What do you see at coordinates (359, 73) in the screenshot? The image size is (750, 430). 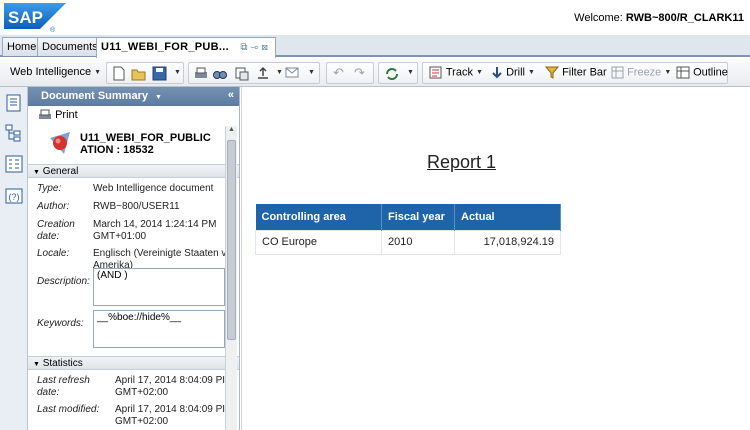 I see `redo-icon: ↷` at bounding box center [359, 73].